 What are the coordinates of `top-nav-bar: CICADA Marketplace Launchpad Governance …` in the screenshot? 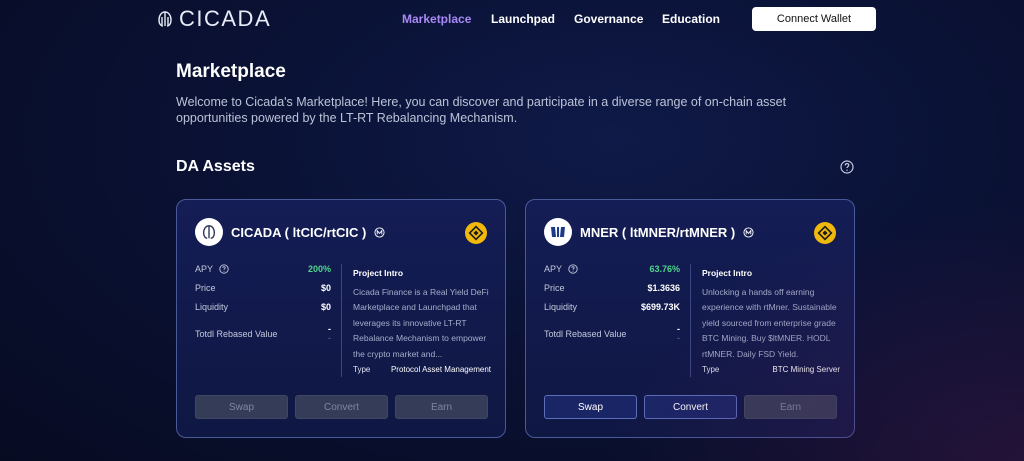 It's located at (512, 19).